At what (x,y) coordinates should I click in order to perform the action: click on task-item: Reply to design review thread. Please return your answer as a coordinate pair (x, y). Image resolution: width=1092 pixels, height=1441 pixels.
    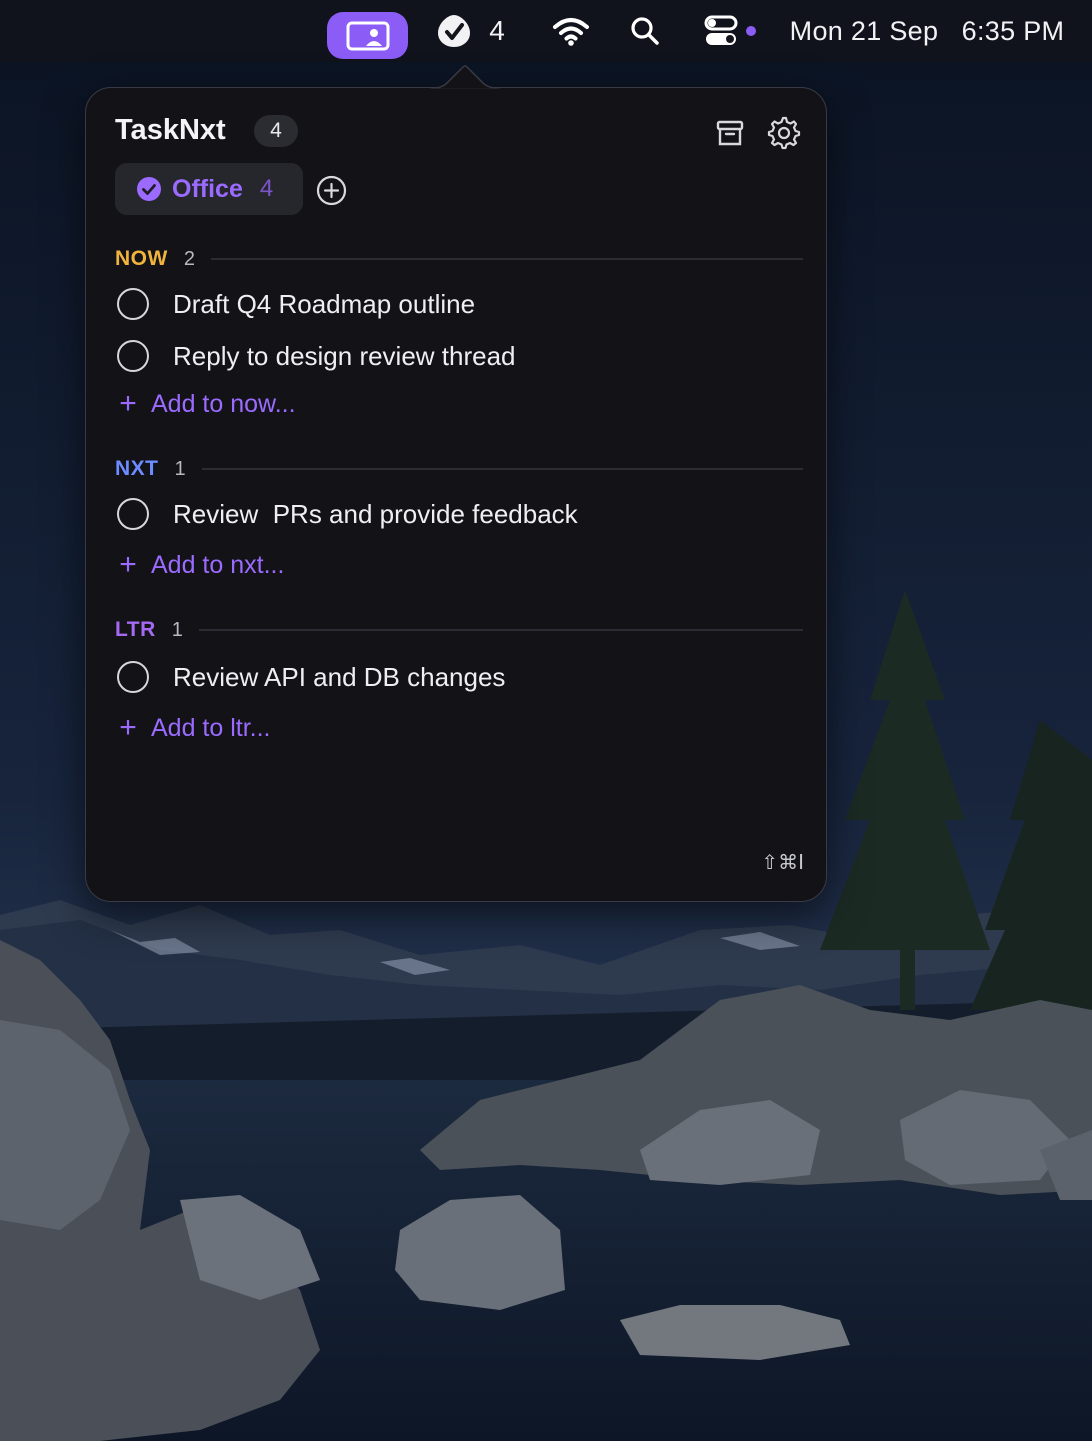
    Looking at the image, I should click on (459, 356).